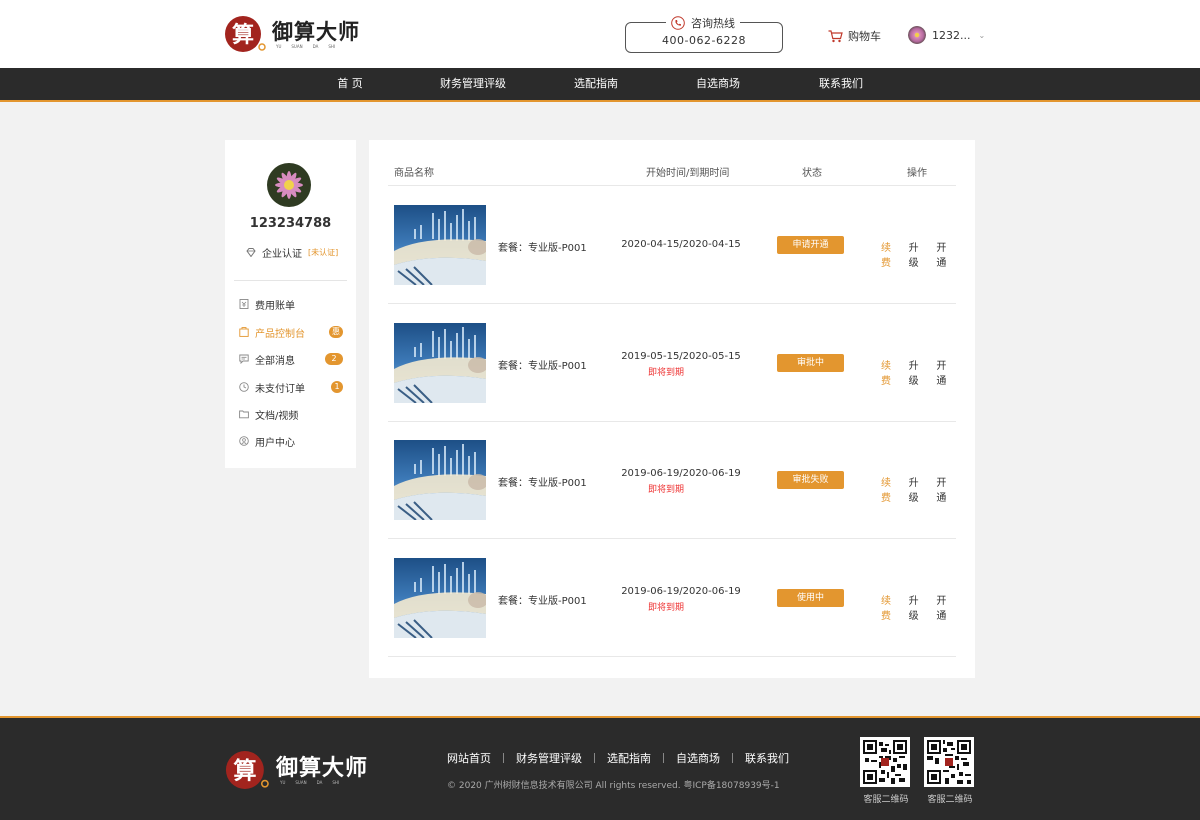 The width and height of the screenshot is (1200, 820). I want to click on chevron-down-icon: ⌄, so click(982, 35).